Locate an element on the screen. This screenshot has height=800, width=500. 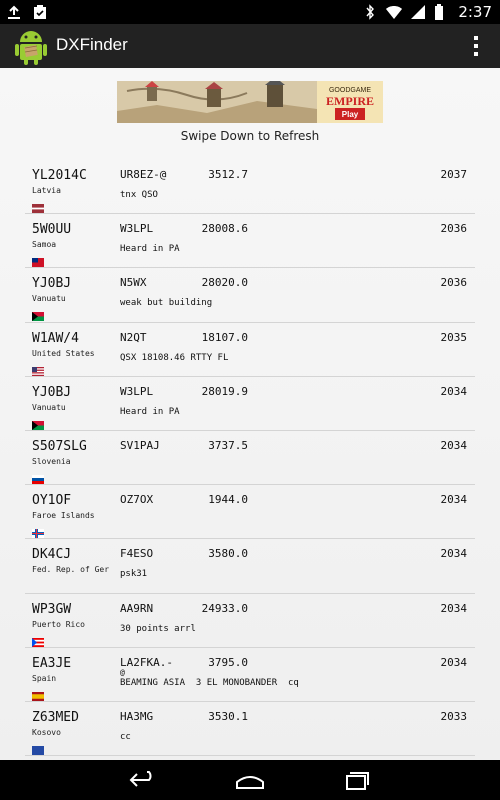
spot-row: S507SLG Slovenia SV1PAJ 3737.5 2034 is located at coordinates (250, 458).